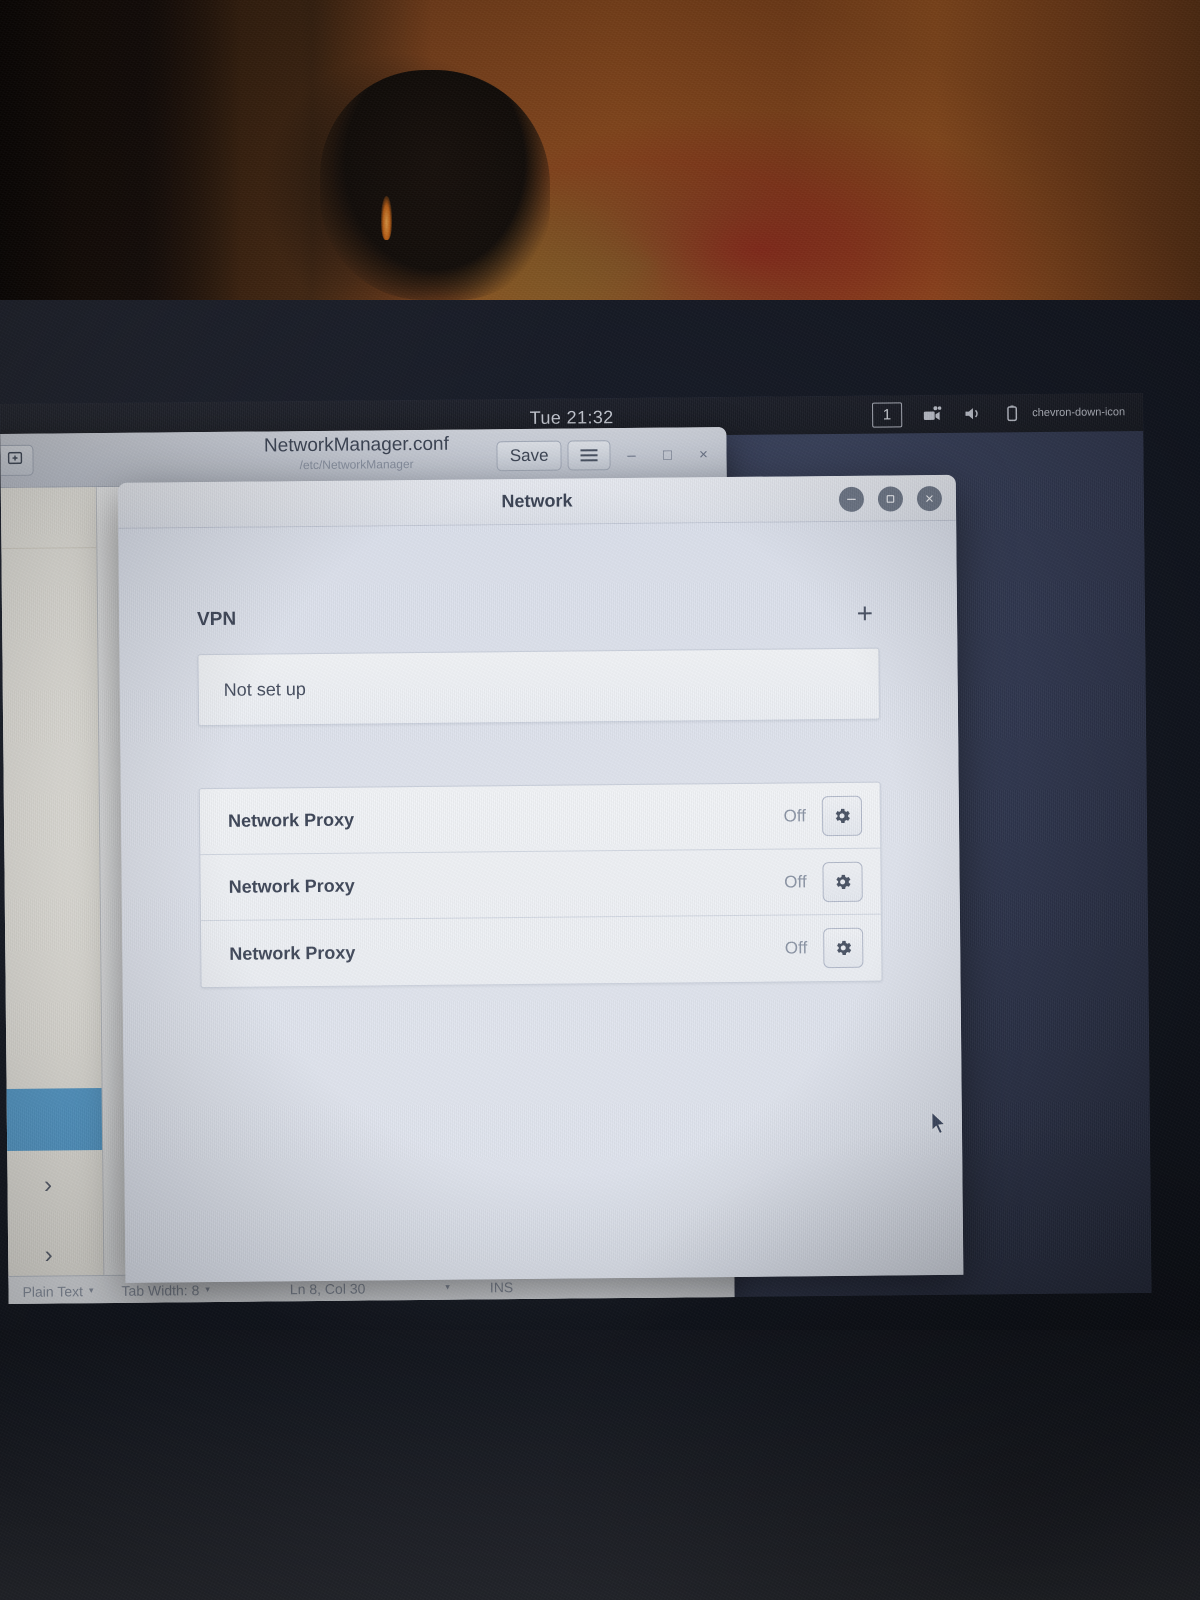 This screenshot has width=1200, height=1600. What do you see at coordinates (216, 619) in the screenshot?
I see `vpn-section-title: VPN` at bounding box center [216, 619].